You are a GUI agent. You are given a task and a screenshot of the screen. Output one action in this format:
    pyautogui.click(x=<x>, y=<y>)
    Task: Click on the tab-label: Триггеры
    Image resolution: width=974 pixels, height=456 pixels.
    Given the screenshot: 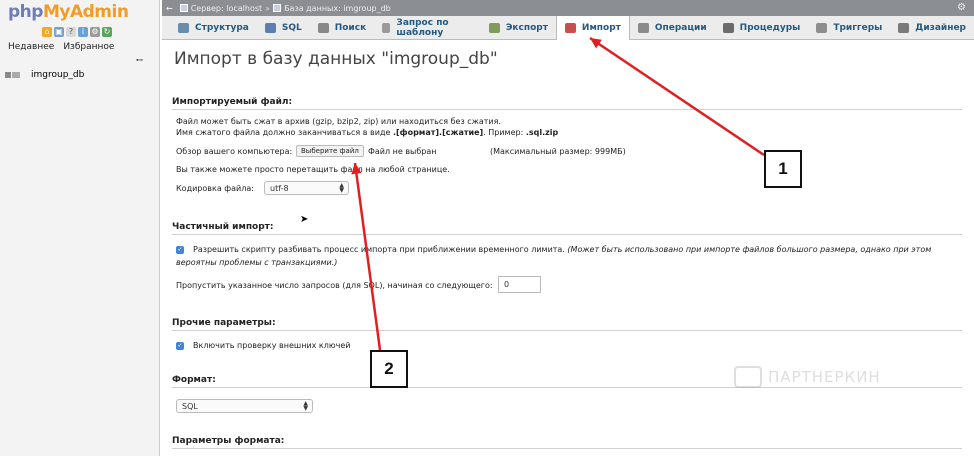 What is the action you would take?
    pyautogui.click(x=858, y=27)
    